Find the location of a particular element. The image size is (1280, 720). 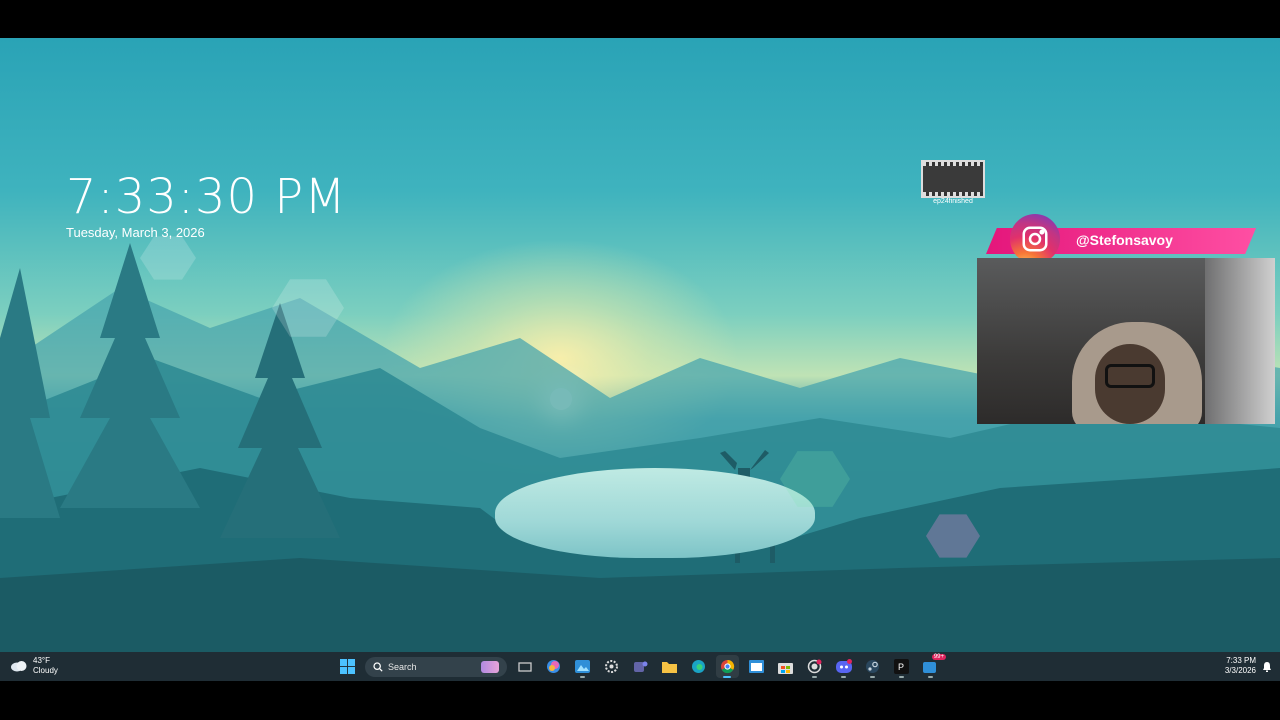

store-button is located at coordinates (785, 666).